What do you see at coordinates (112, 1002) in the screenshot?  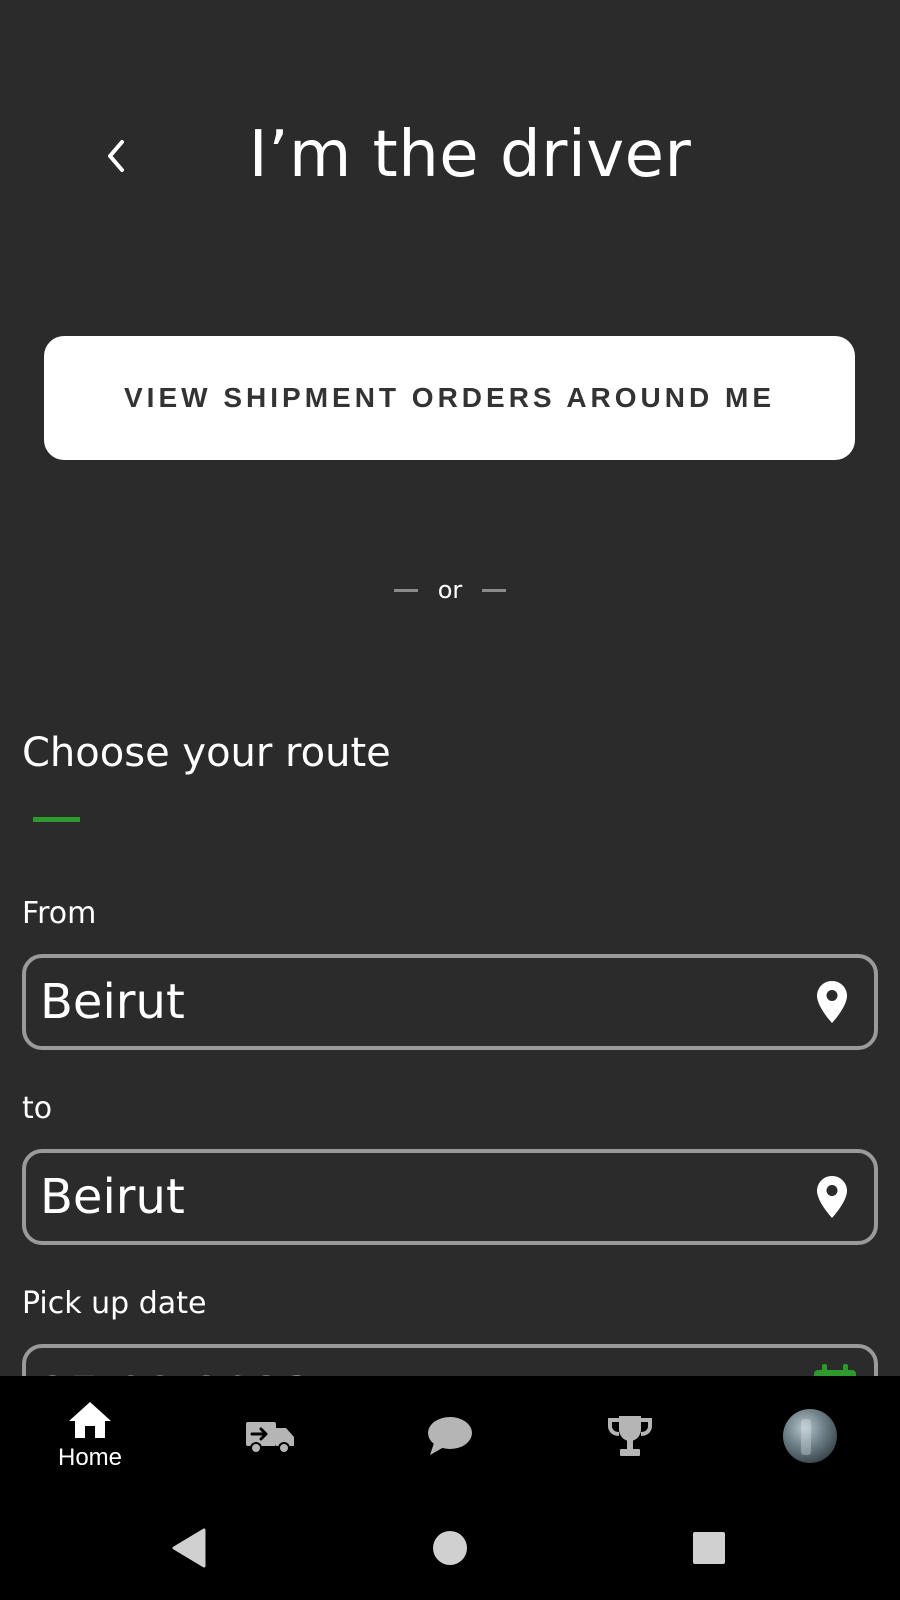 I see `from-value: Beirut` at bounding box center [112, 1002].